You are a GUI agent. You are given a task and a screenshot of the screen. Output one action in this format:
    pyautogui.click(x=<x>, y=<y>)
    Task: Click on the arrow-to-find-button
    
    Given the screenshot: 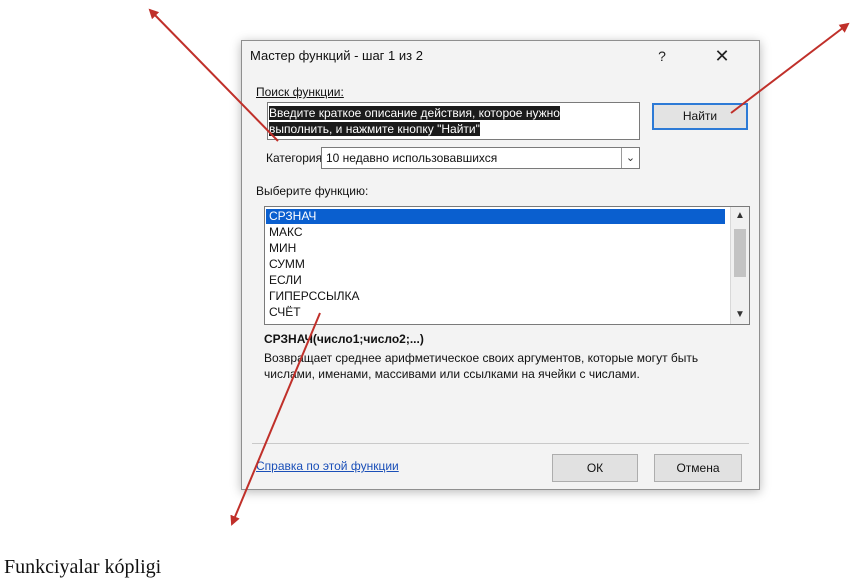 What is the action you would take?
    pyautogui.click(x=790, y=68)
    